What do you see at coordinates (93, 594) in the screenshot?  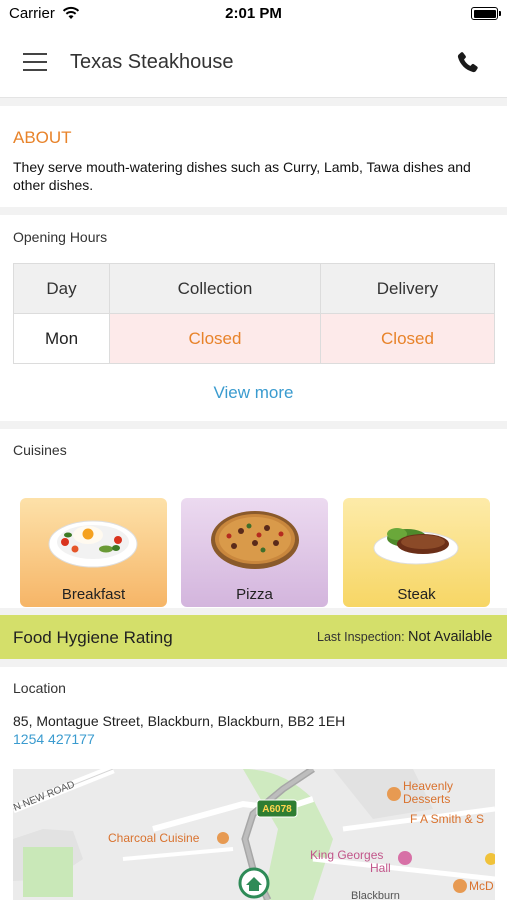 I see `cuisine-label-breakfast: Breakfast` at bounding box center [93, 594].